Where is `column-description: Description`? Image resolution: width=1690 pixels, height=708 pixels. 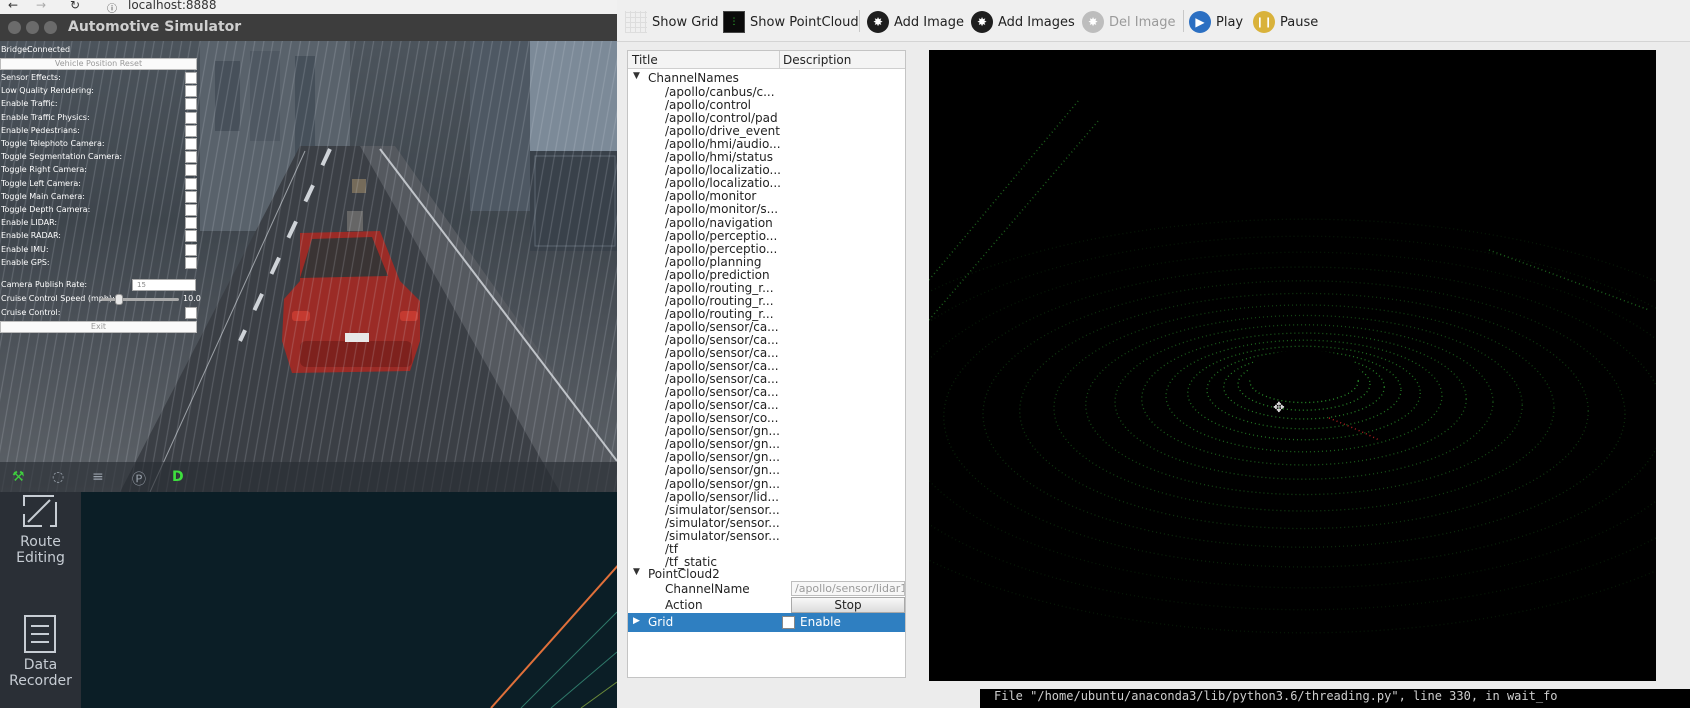 column-description: Description is located at coordinates (817, 60).